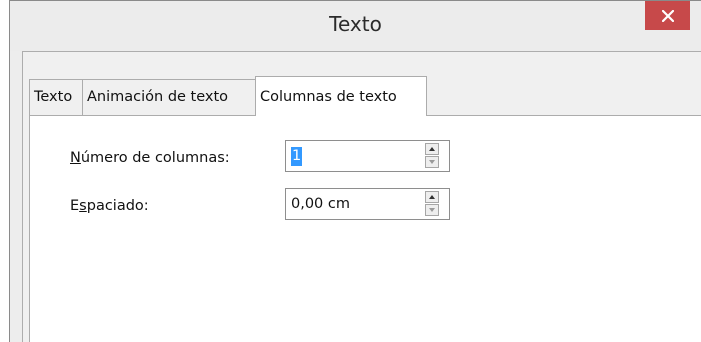 Image resolution: width=701 pixels, height=342 pixels. What do you see at coordinates (367, 204) in the screenshot?
I see `spacing-spinbox: 0,00 cm` at bounding box center [367, 204].